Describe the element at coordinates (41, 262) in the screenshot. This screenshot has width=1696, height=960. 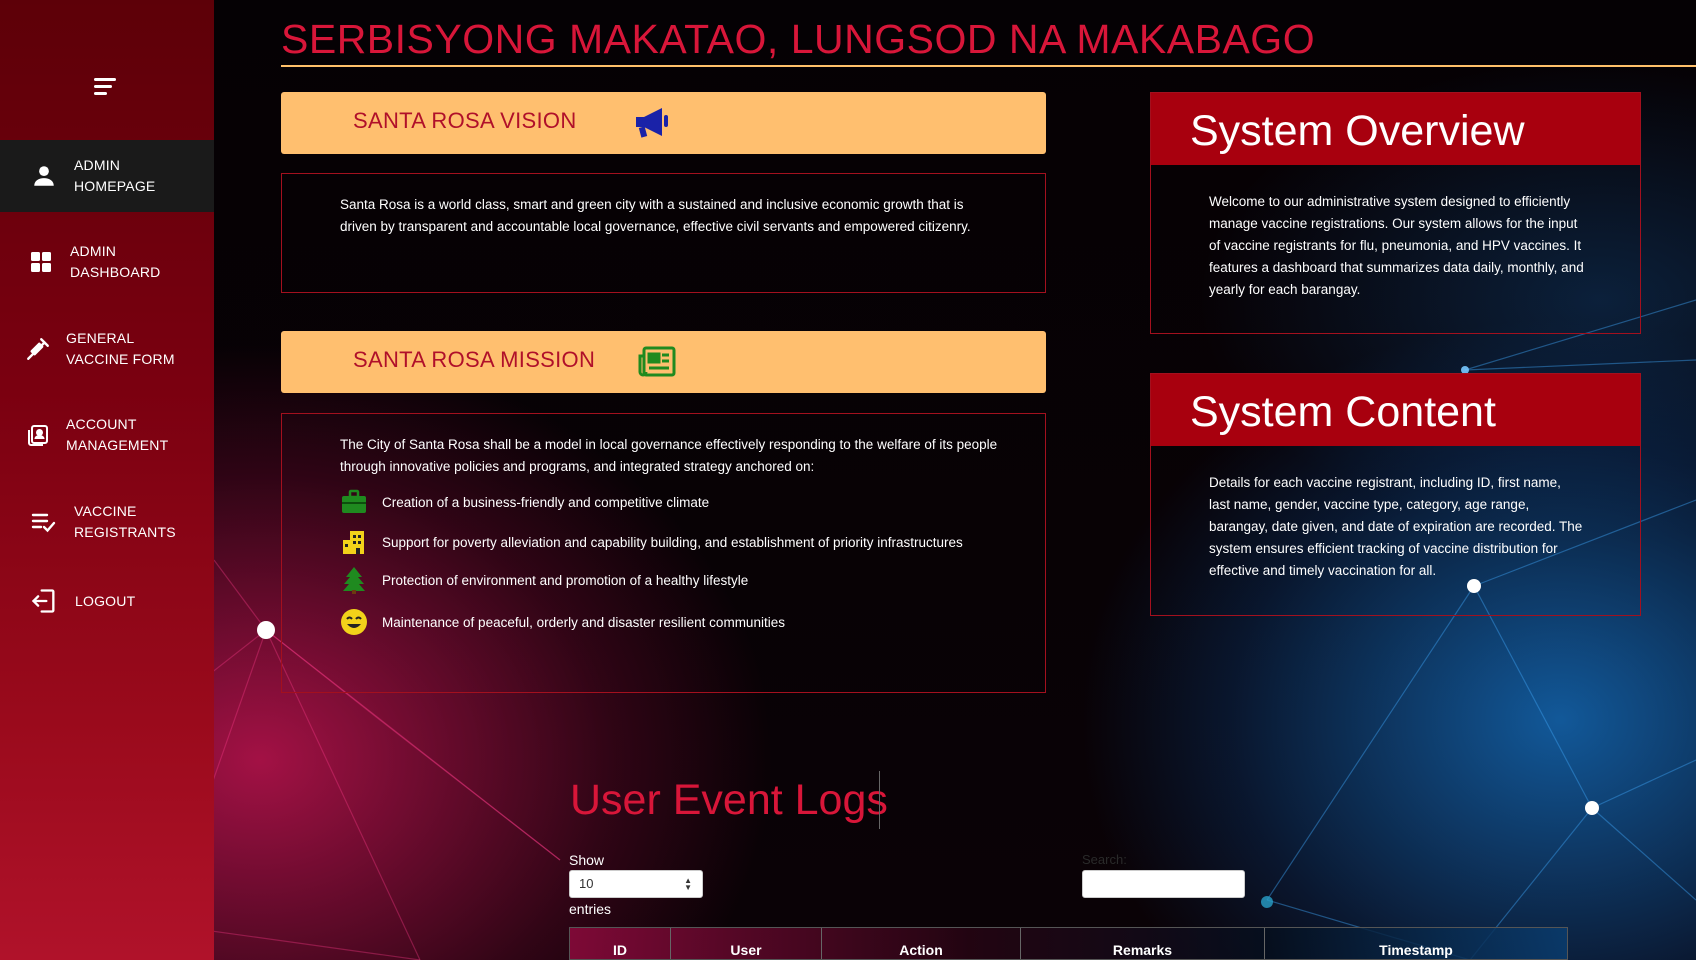
I see `grid-icon` at that location.